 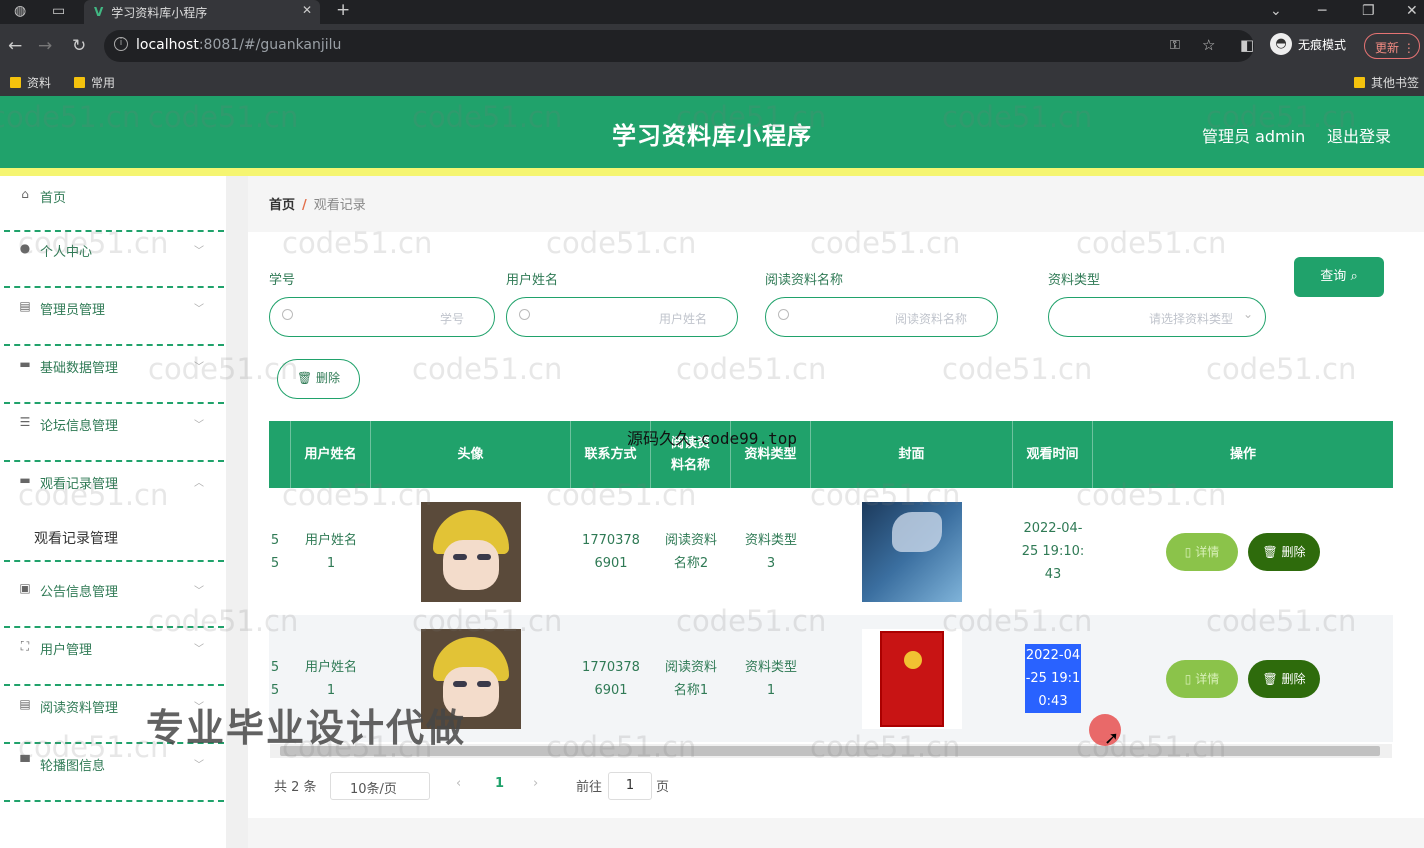 I want to click on site-info-icon: i, so click(x=121, y=44).